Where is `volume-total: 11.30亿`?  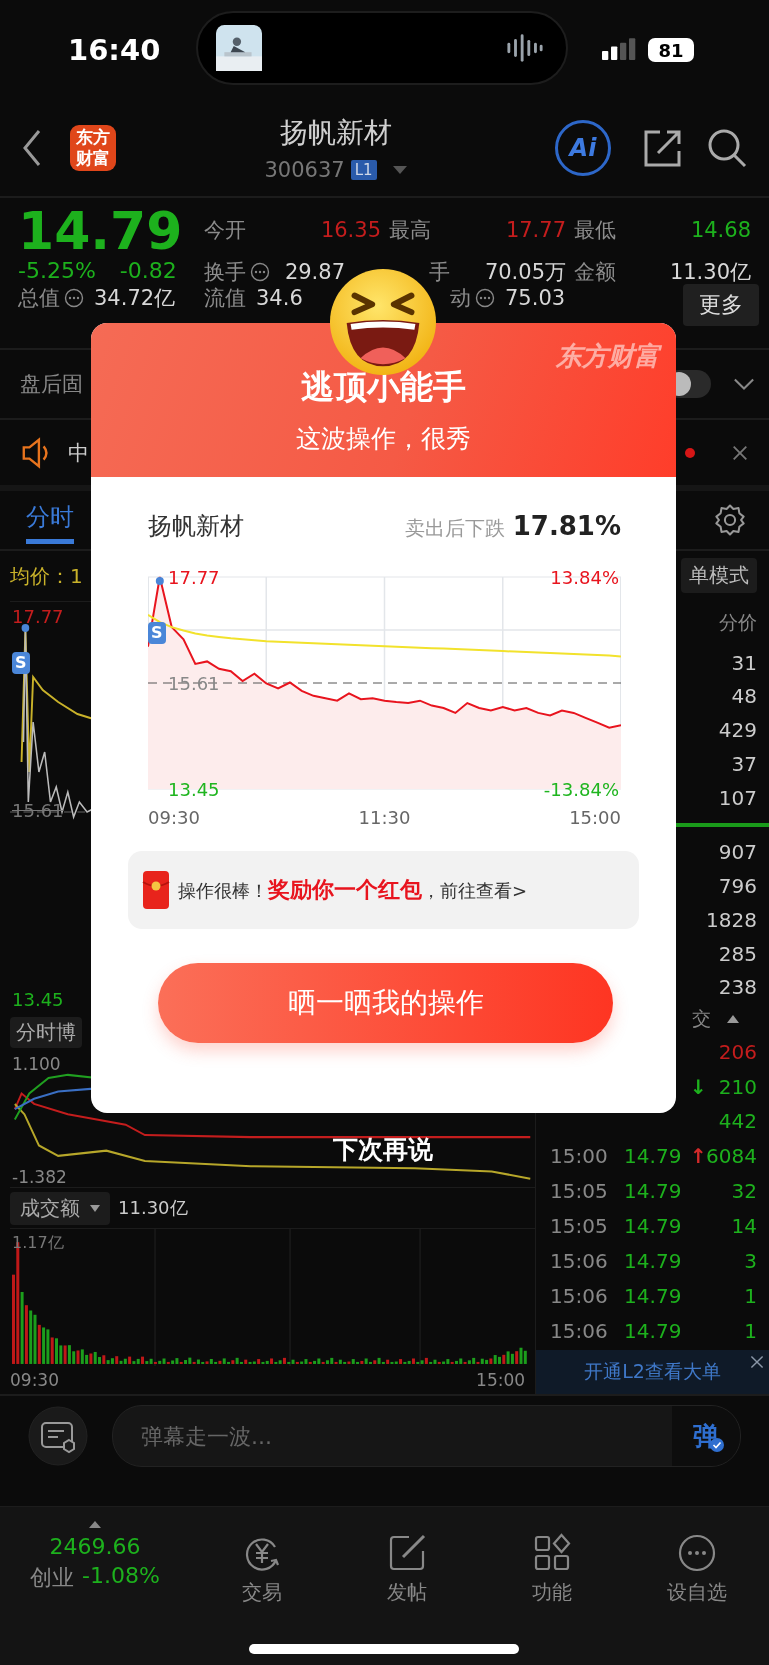 volume-total: 11.30亿 is located at coordinates (153, 1208).